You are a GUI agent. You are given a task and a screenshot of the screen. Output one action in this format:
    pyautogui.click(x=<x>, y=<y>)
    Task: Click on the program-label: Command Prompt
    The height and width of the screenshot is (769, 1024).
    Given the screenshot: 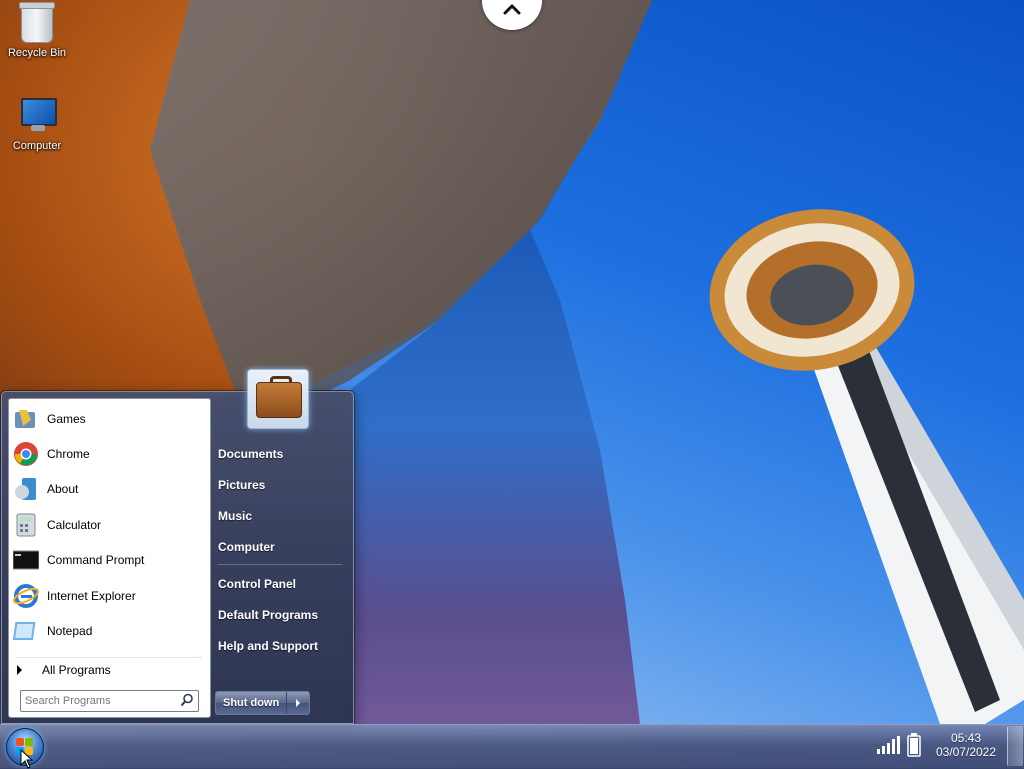 What is the action you would take?
    pyautogui.click(x=96, y=560)
    